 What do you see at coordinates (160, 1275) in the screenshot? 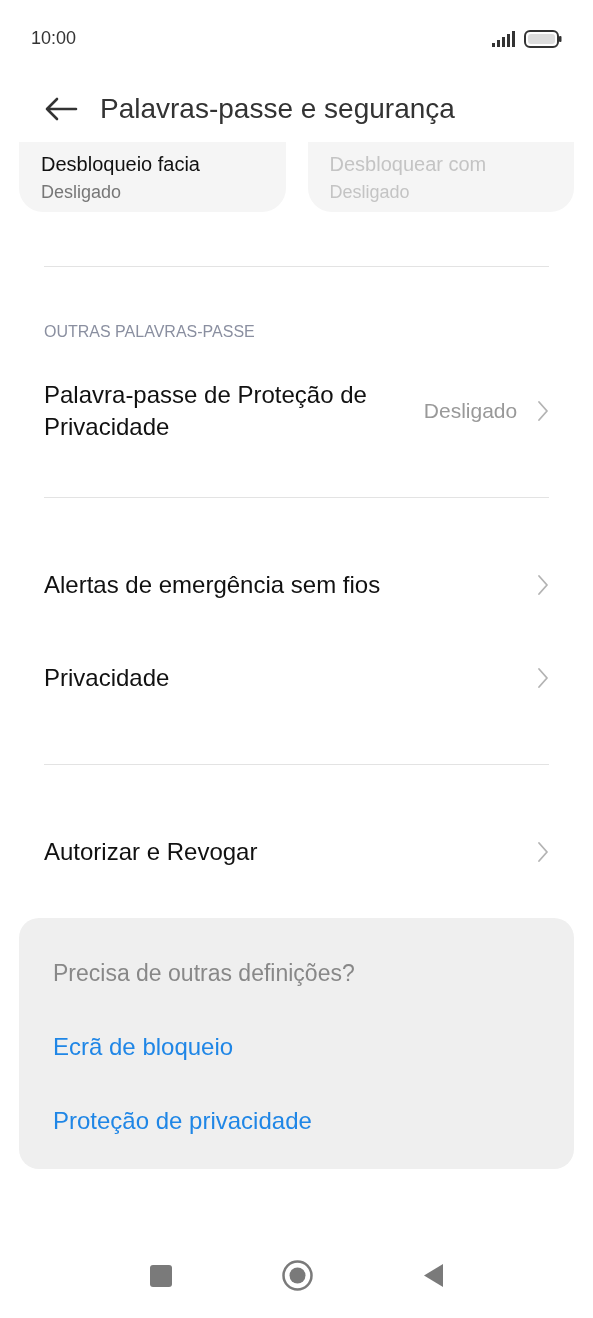
I see `recents-icon` at bounding box center [160, 1275].